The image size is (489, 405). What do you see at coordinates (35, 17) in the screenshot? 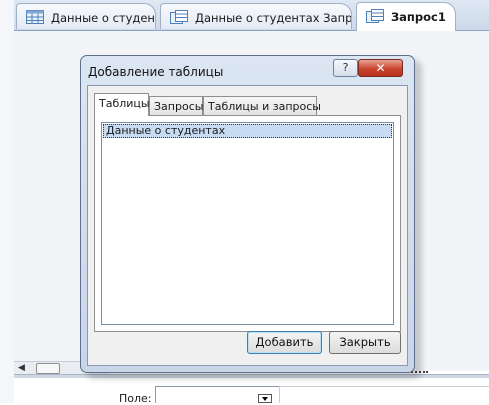
I see `table-icon` at bounding box center [35, 17].